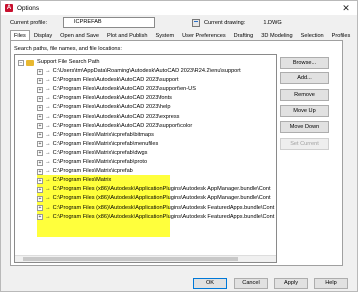 The height and width of the screenshot is (292, 358). What do you see at coordinates (225, 22) in the screenshot?
I see `current-drawing-label: Current drawing:` at bounding box center [225, 22].